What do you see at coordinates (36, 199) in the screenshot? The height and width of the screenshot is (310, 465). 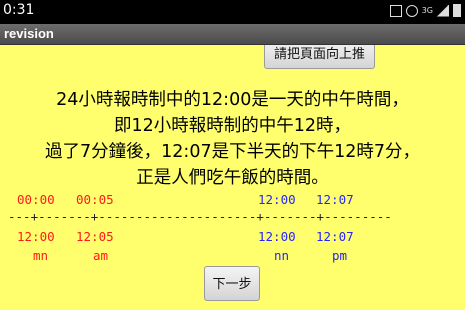 I see `timeline-top-red-1: 00:00` at bounding box center [36, 199].